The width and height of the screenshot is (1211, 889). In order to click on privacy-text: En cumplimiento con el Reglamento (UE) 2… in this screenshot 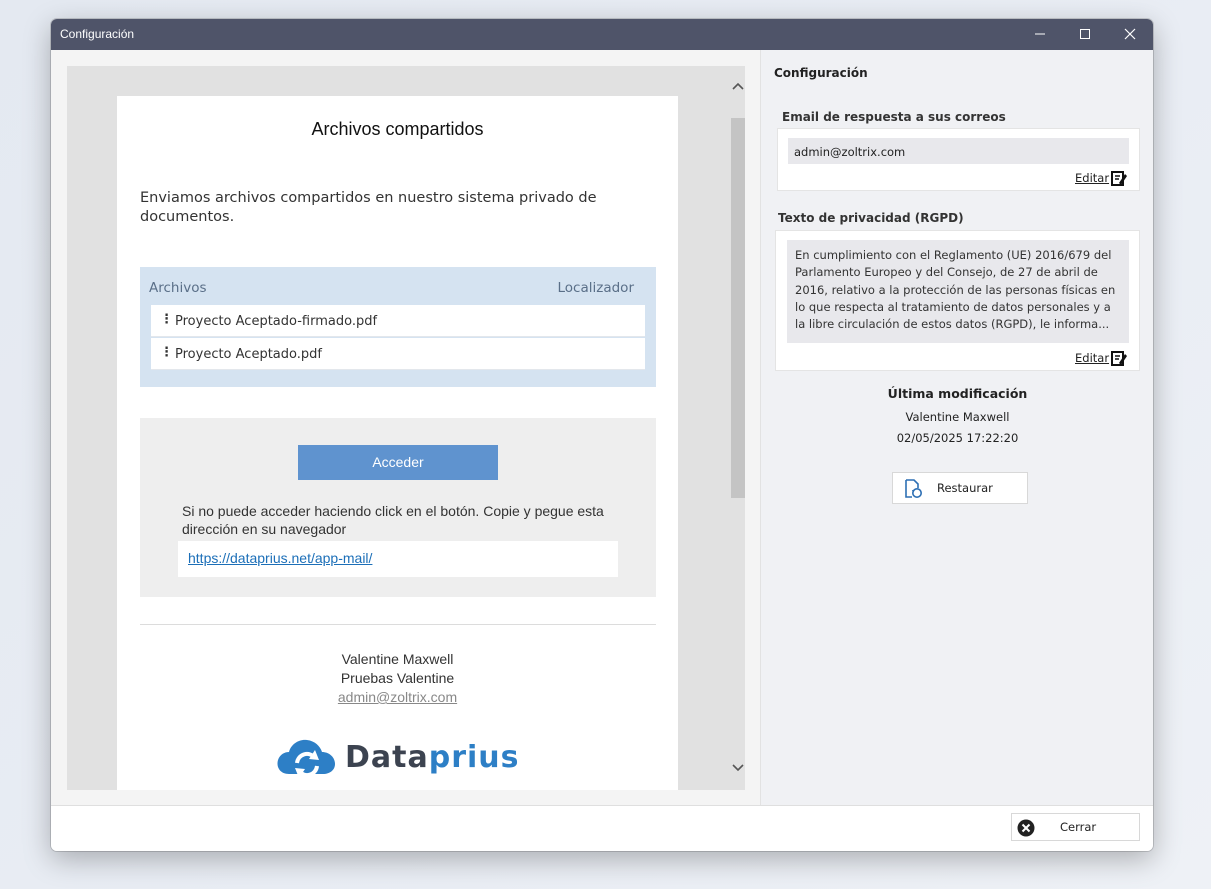, I will do `click(958, 291)`.